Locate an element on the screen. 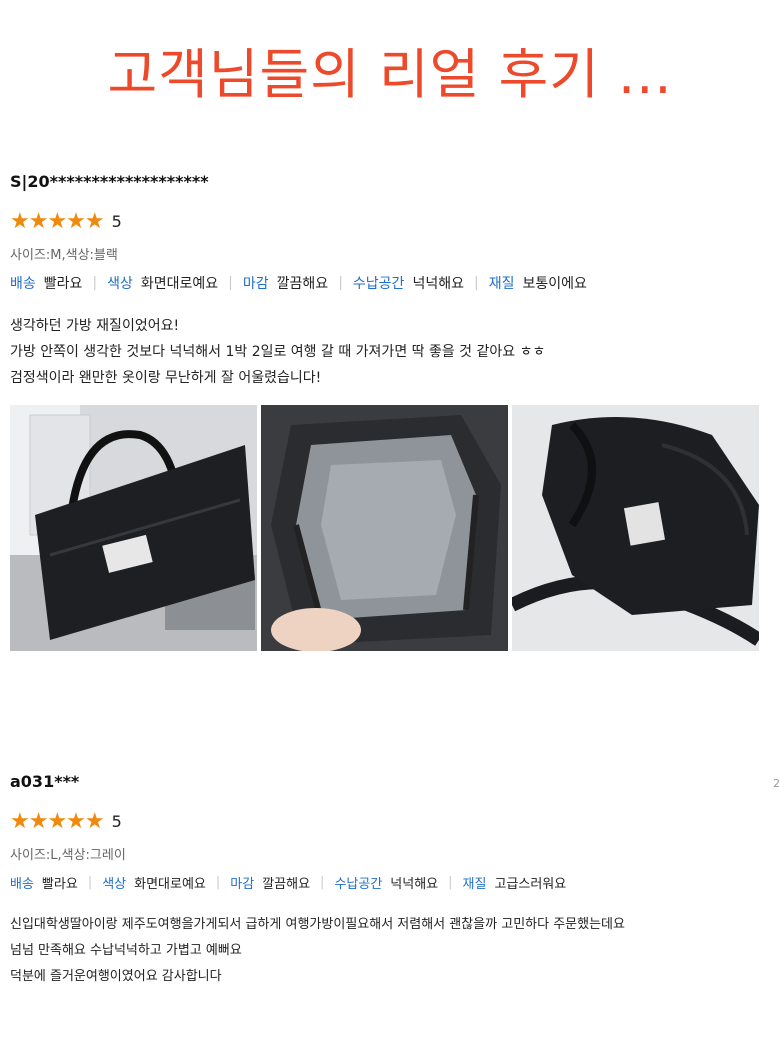  review-photo-bag-front is located at coordinates (133, 528).